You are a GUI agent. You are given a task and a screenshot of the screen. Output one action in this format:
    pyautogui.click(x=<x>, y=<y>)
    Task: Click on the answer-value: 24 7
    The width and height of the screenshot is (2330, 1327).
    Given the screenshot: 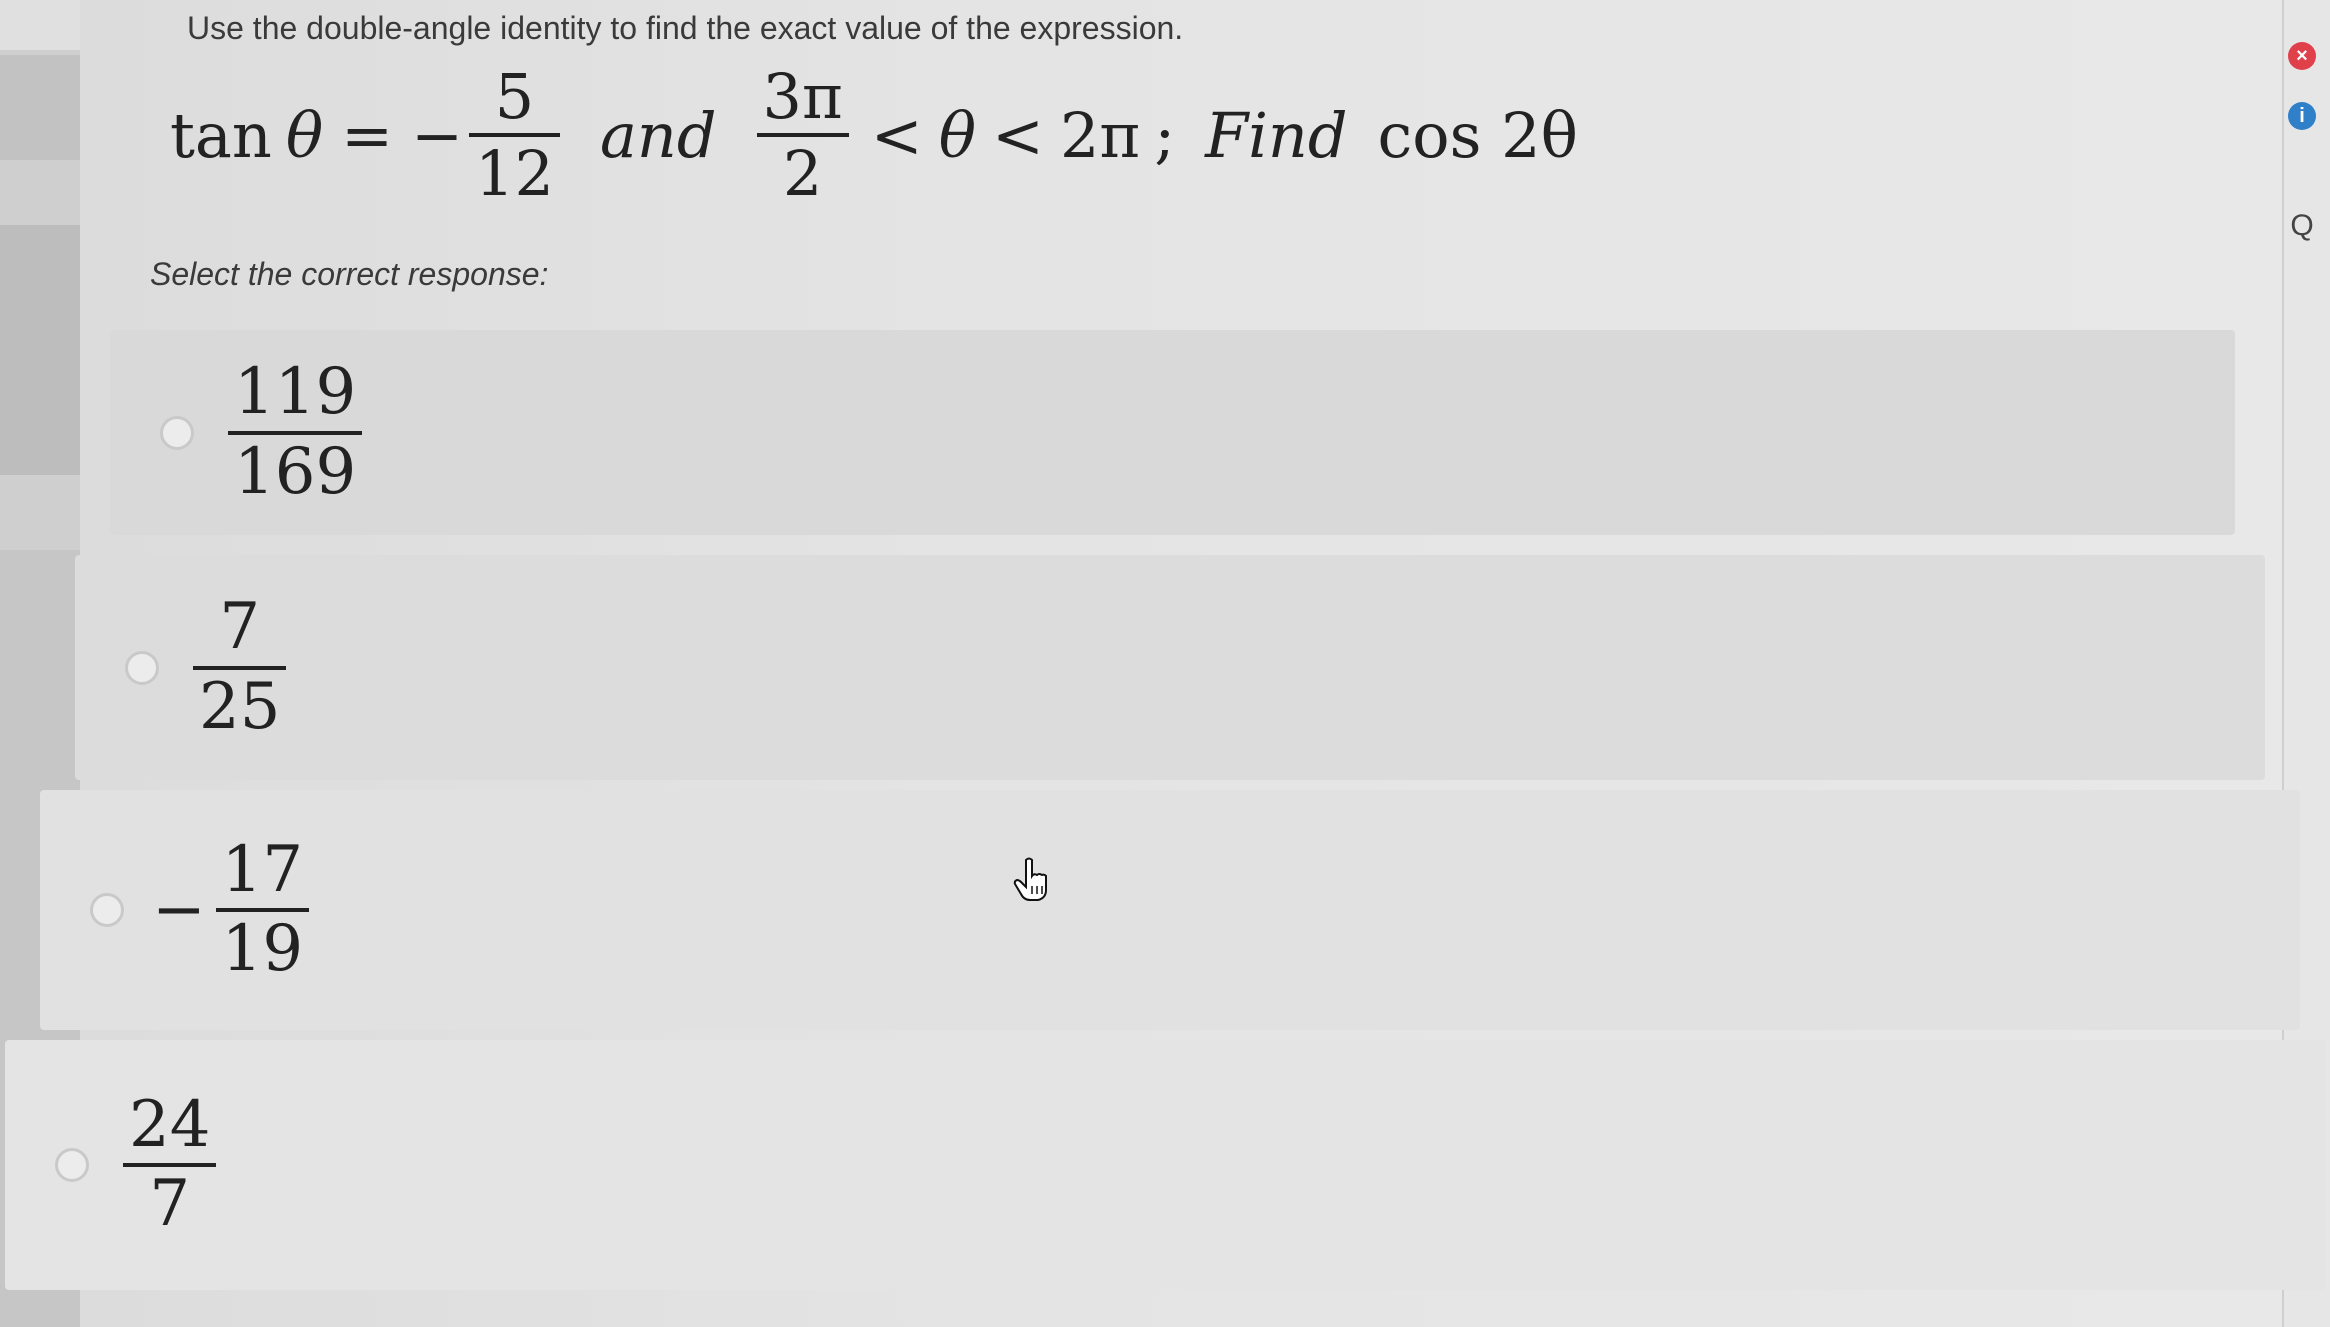 What is the action you would take?
    pyautogui.click(x=169, y=1164)
    